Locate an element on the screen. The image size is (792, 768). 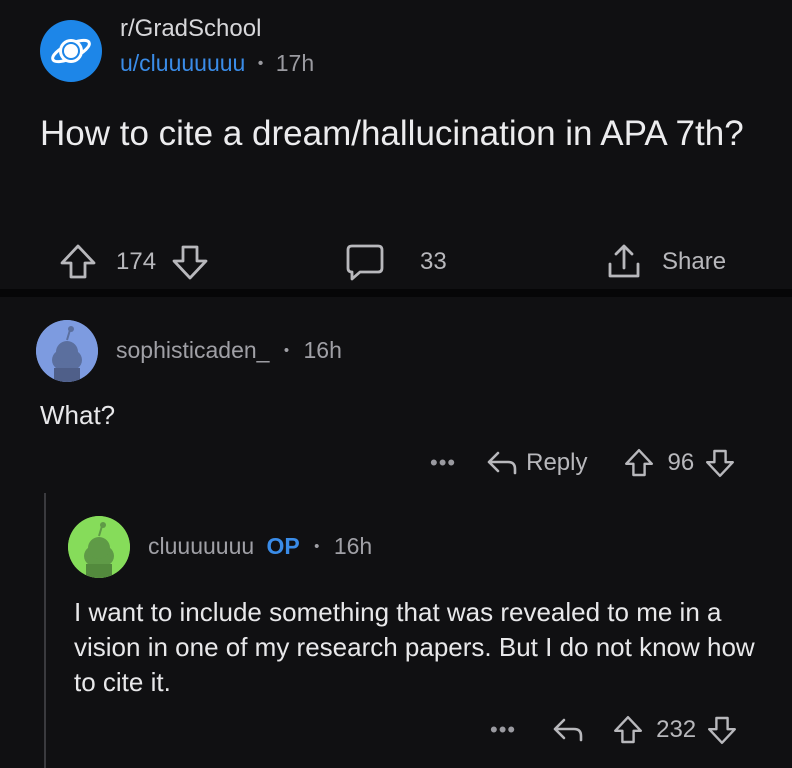
reply-label: Reply is located at coordinates (557, 462).